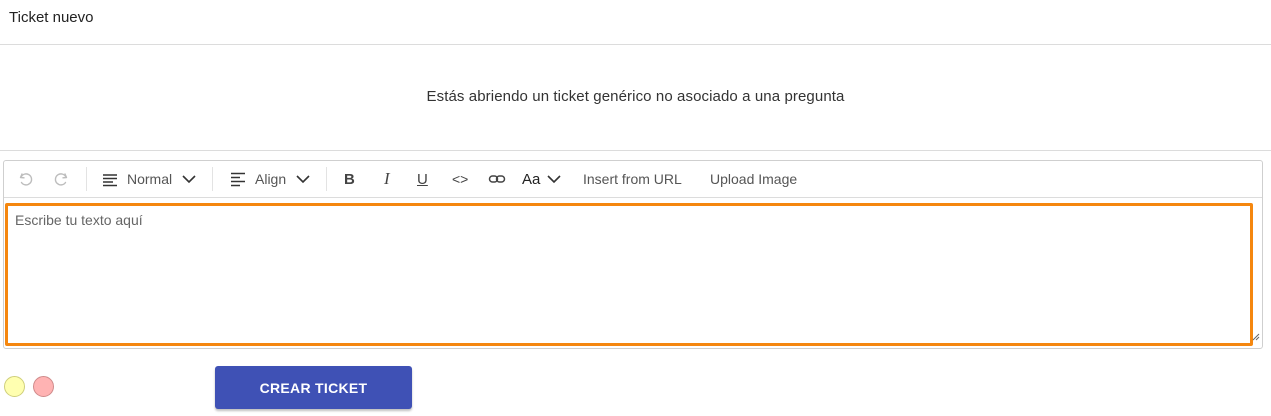 This screenshot has width=1271, height=416. I want to click on font-size-dropdown: Aa, so click(541, 179).